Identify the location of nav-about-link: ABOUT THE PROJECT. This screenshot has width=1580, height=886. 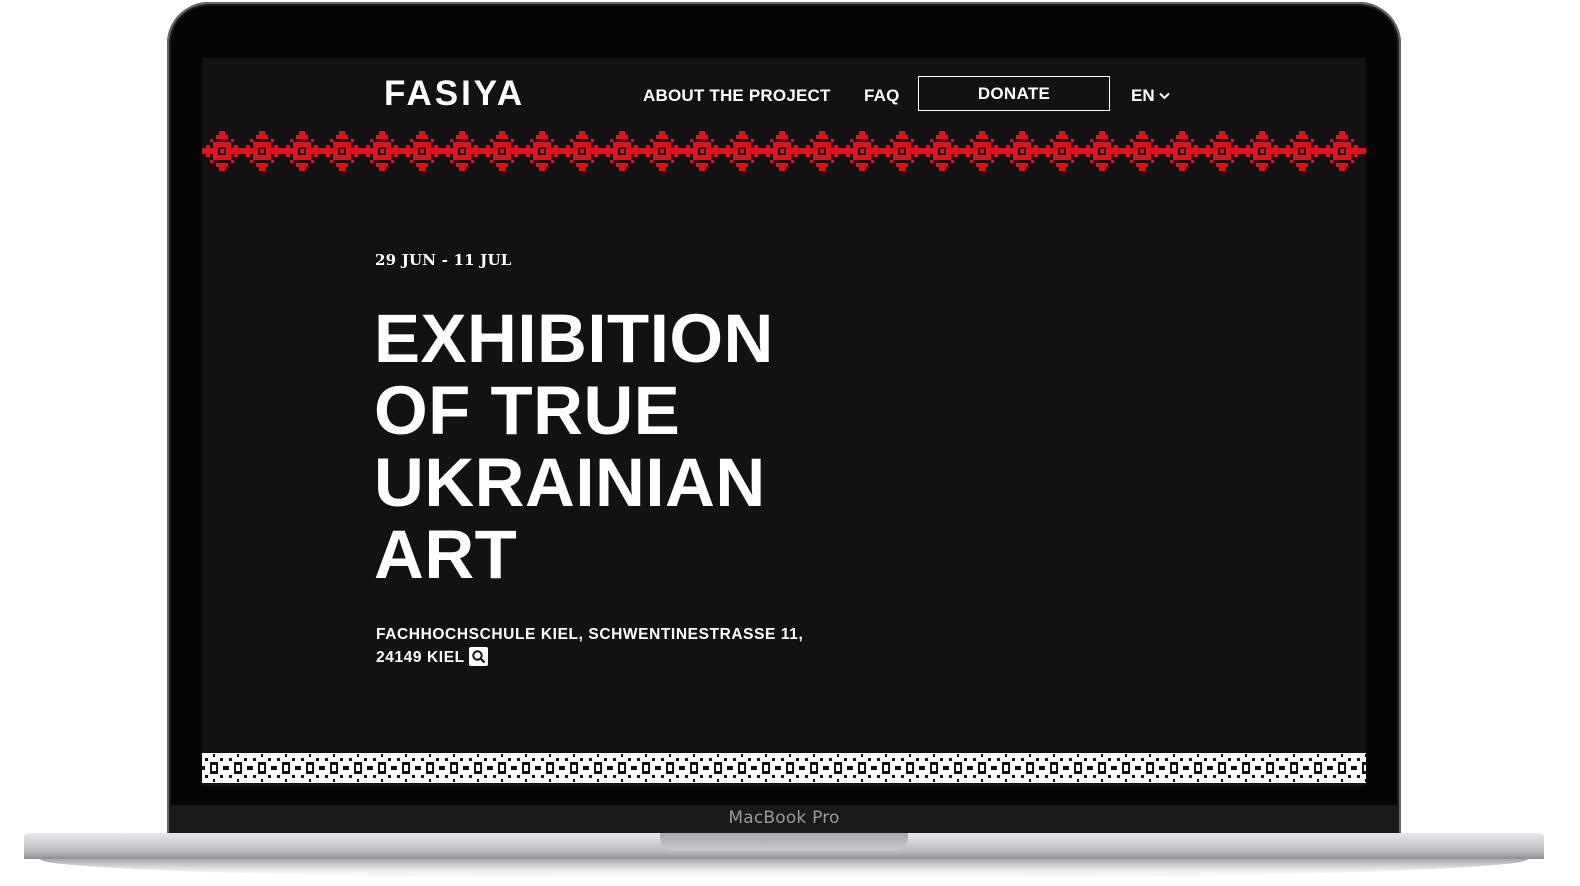
(737, 96).